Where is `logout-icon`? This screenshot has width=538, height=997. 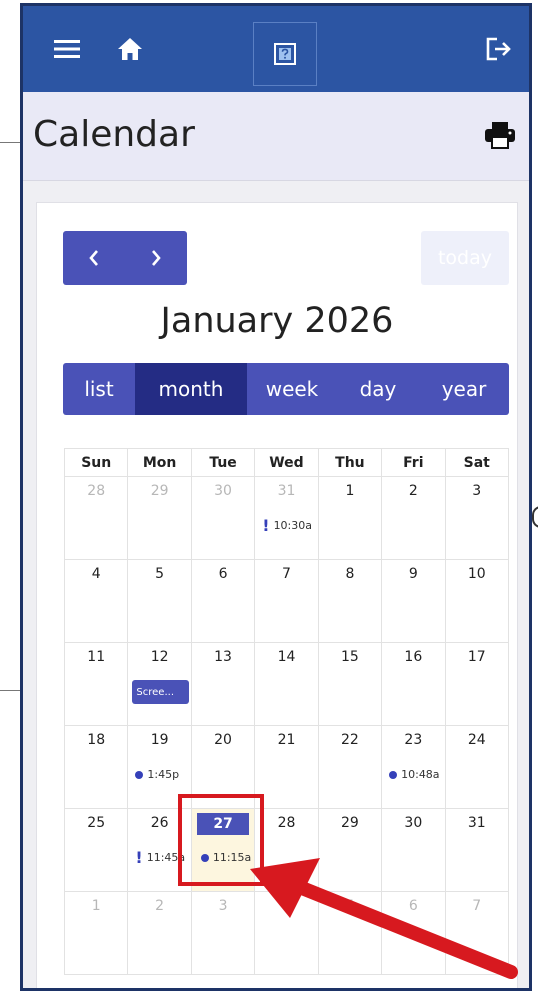
logout-icon is located at coordinates (499, 49).